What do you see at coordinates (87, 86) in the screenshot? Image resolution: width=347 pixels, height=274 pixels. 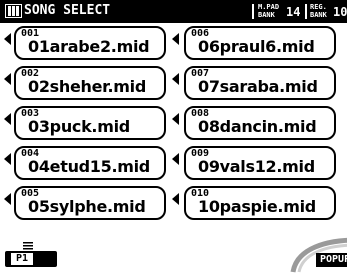 I see `song-name: 02sheher.mid` at bounding box center [87, 86].